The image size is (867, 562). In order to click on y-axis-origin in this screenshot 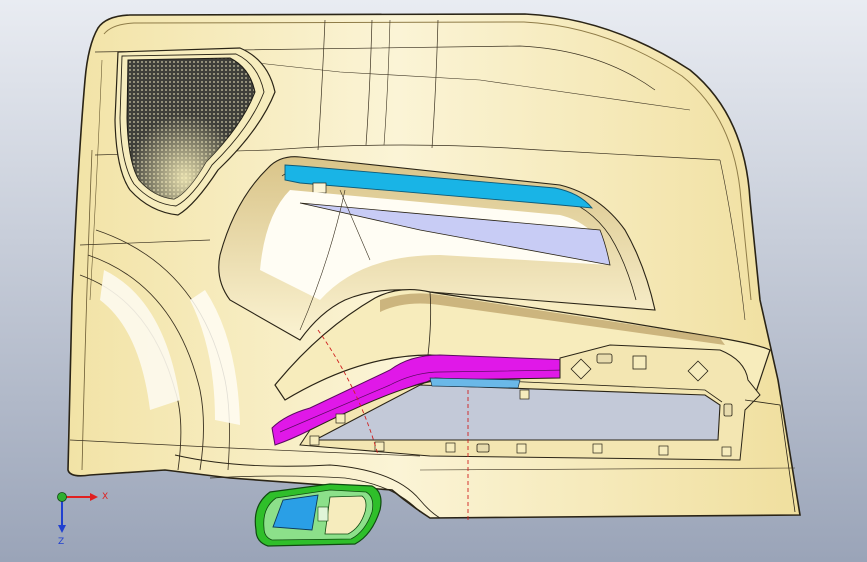, I will do `click(62, 497)`.